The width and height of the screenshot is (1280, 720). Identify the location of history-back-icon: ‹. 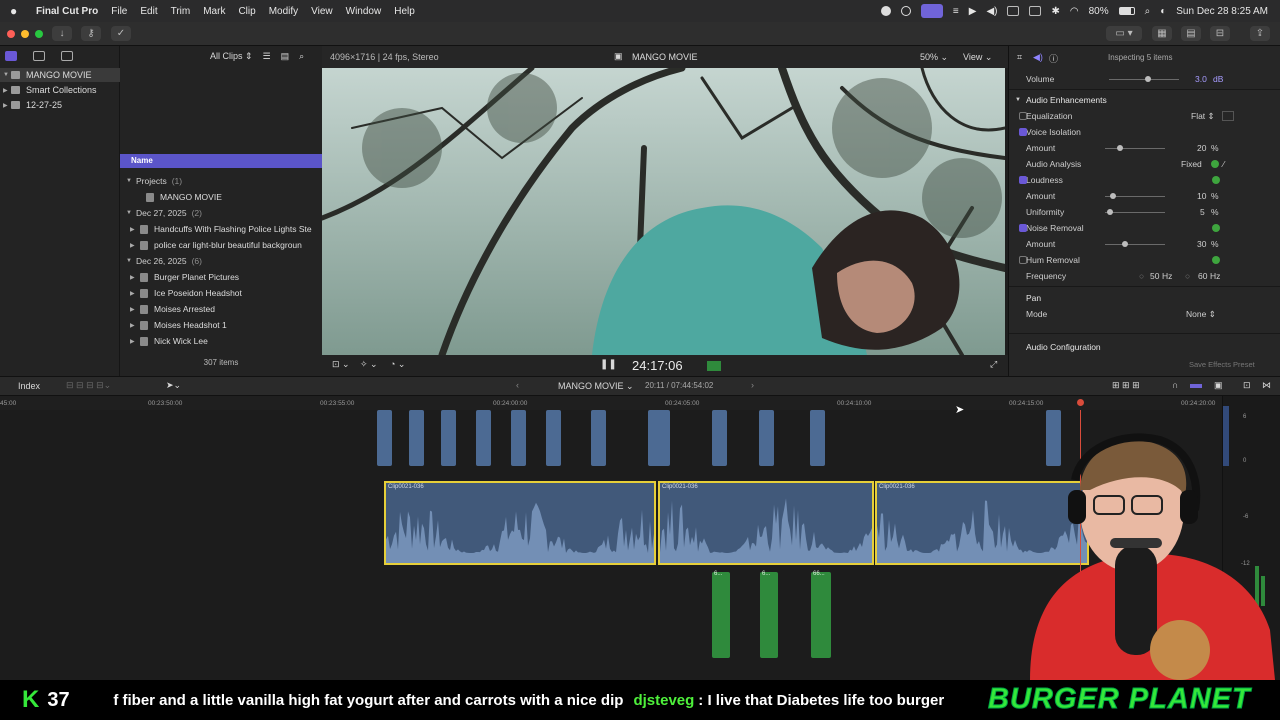
(517, 385).